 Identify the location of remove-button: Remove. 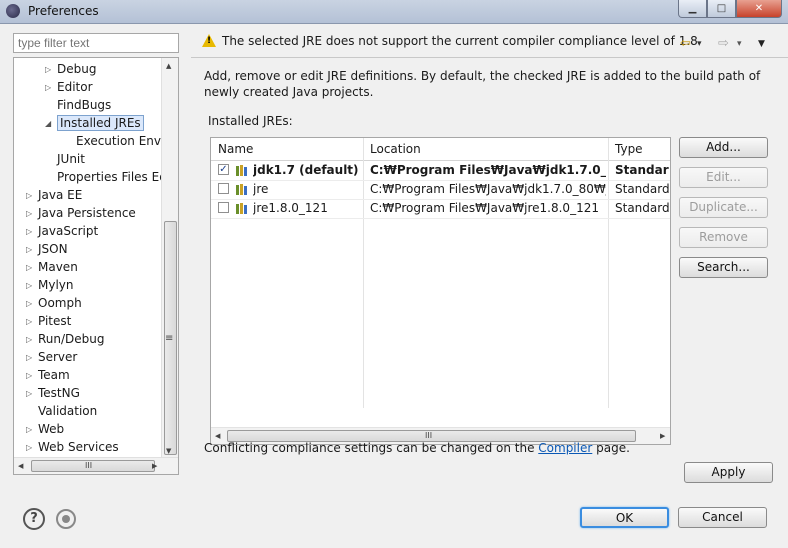
(723, 237).